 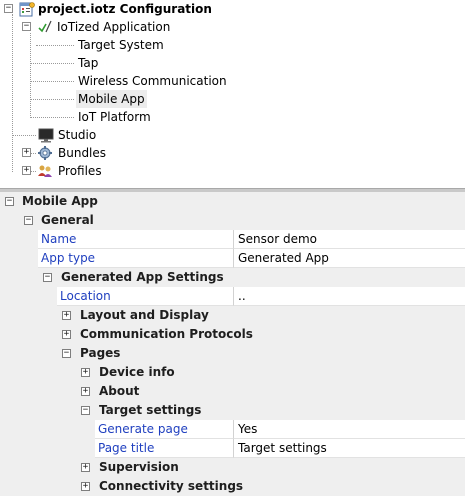 What do you see at coordinates (232, 391) in the screenshot?
I see `category-about: + About` at bounding box center [232, 391].